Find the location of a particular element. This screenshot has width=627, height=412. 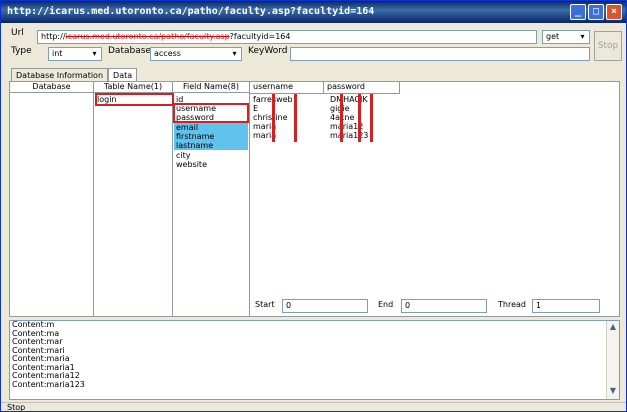

type-label: Type is located at coordinates (21, 51).